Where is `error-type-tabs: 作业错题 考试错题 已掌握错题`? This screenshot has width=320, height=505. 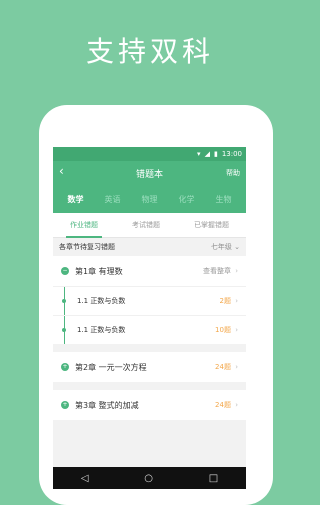 error-type-tabs: 作业错题 考试错题 已掌握错题 is located at coordinates (149, 225).